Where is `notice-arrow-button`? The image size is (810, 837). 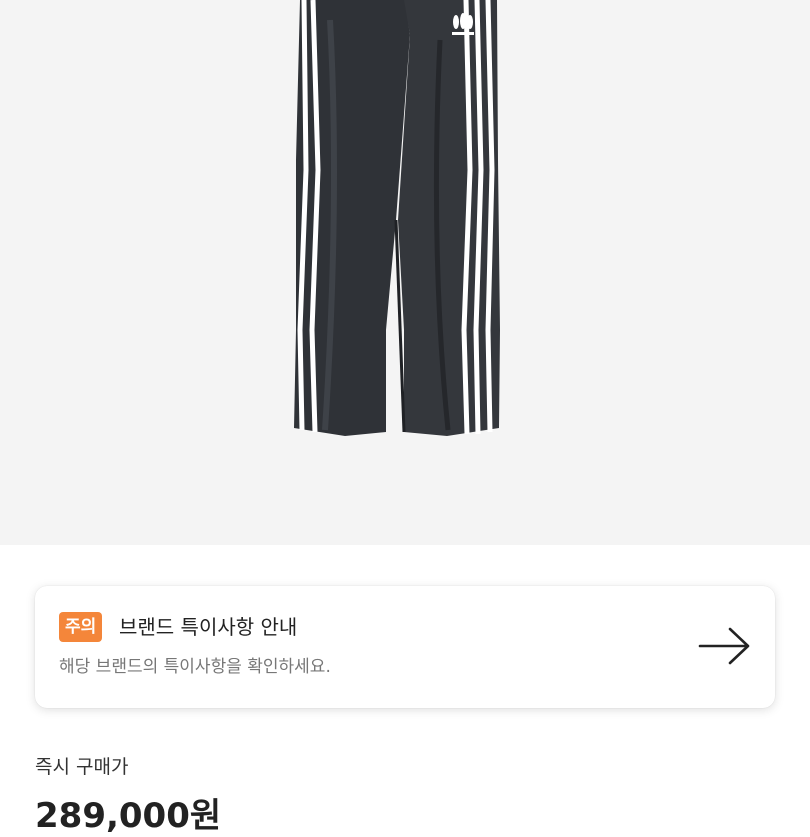
notice-arrow-button is located at coordinates (725, 646).